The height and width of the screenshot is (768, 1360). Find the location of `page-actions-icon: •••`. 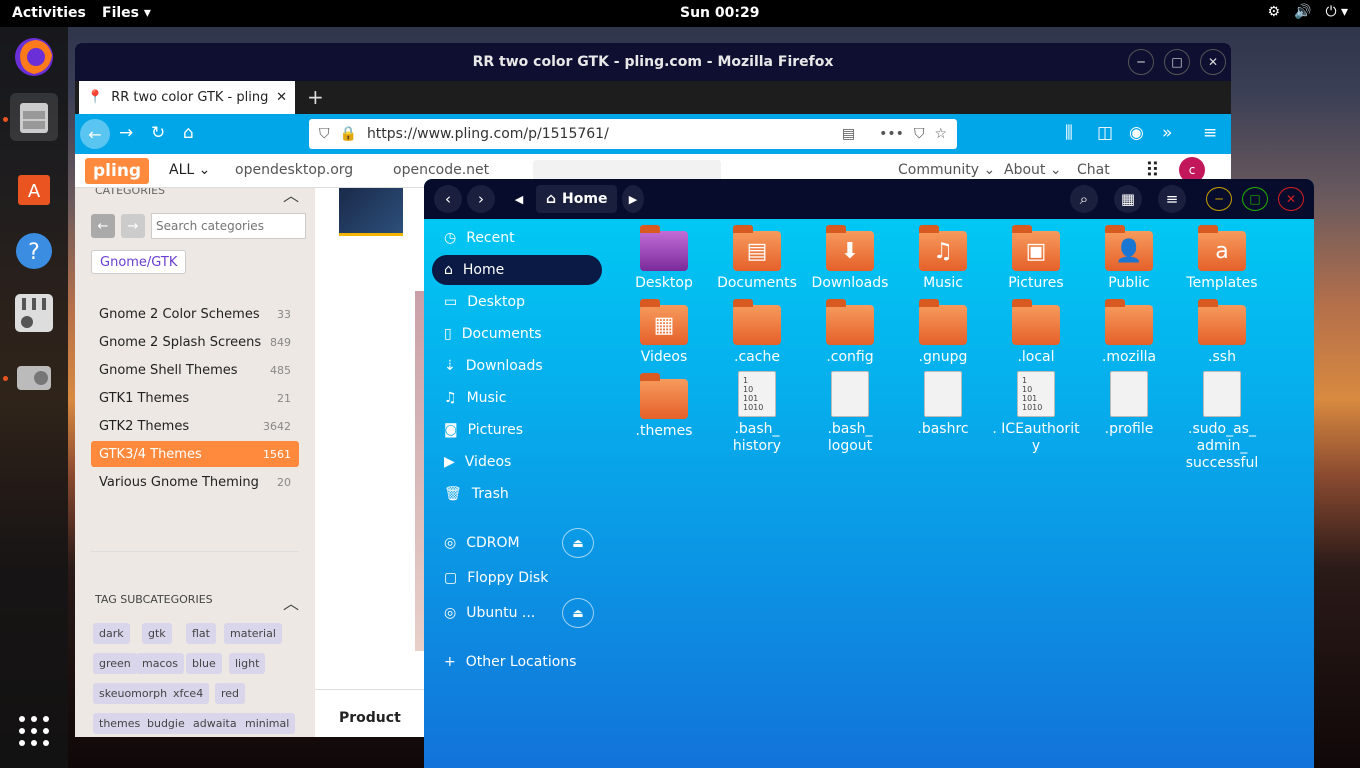

page-actions-icon: ••• is located at coordinates (891, 134).